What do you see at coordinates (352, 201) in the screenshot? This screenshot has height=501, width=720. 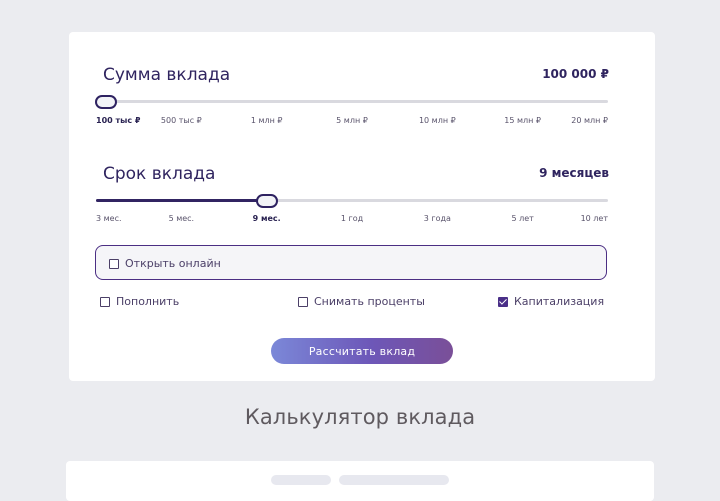 I see `deposit-term-slider` at bounding box center [352, 201].